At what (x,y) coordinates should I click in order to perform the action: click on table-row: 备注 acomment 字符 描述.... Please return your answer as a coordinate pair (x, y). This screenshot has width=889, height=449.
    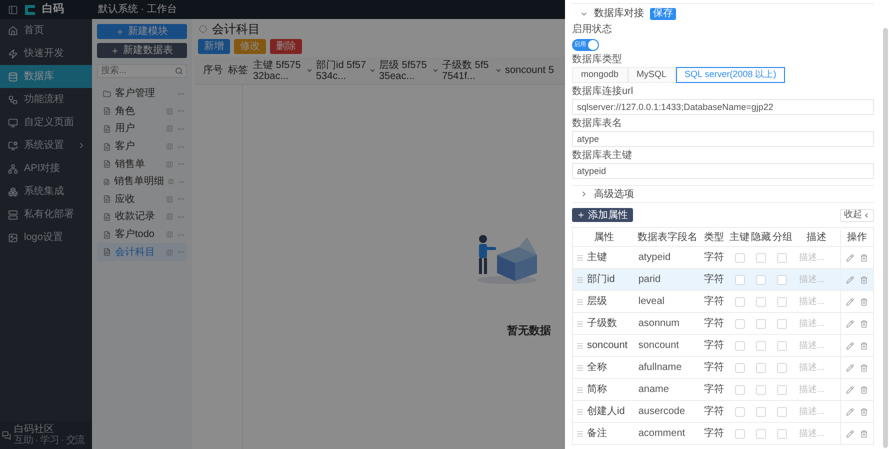
    Looking at the image, I should click on (723, 433).